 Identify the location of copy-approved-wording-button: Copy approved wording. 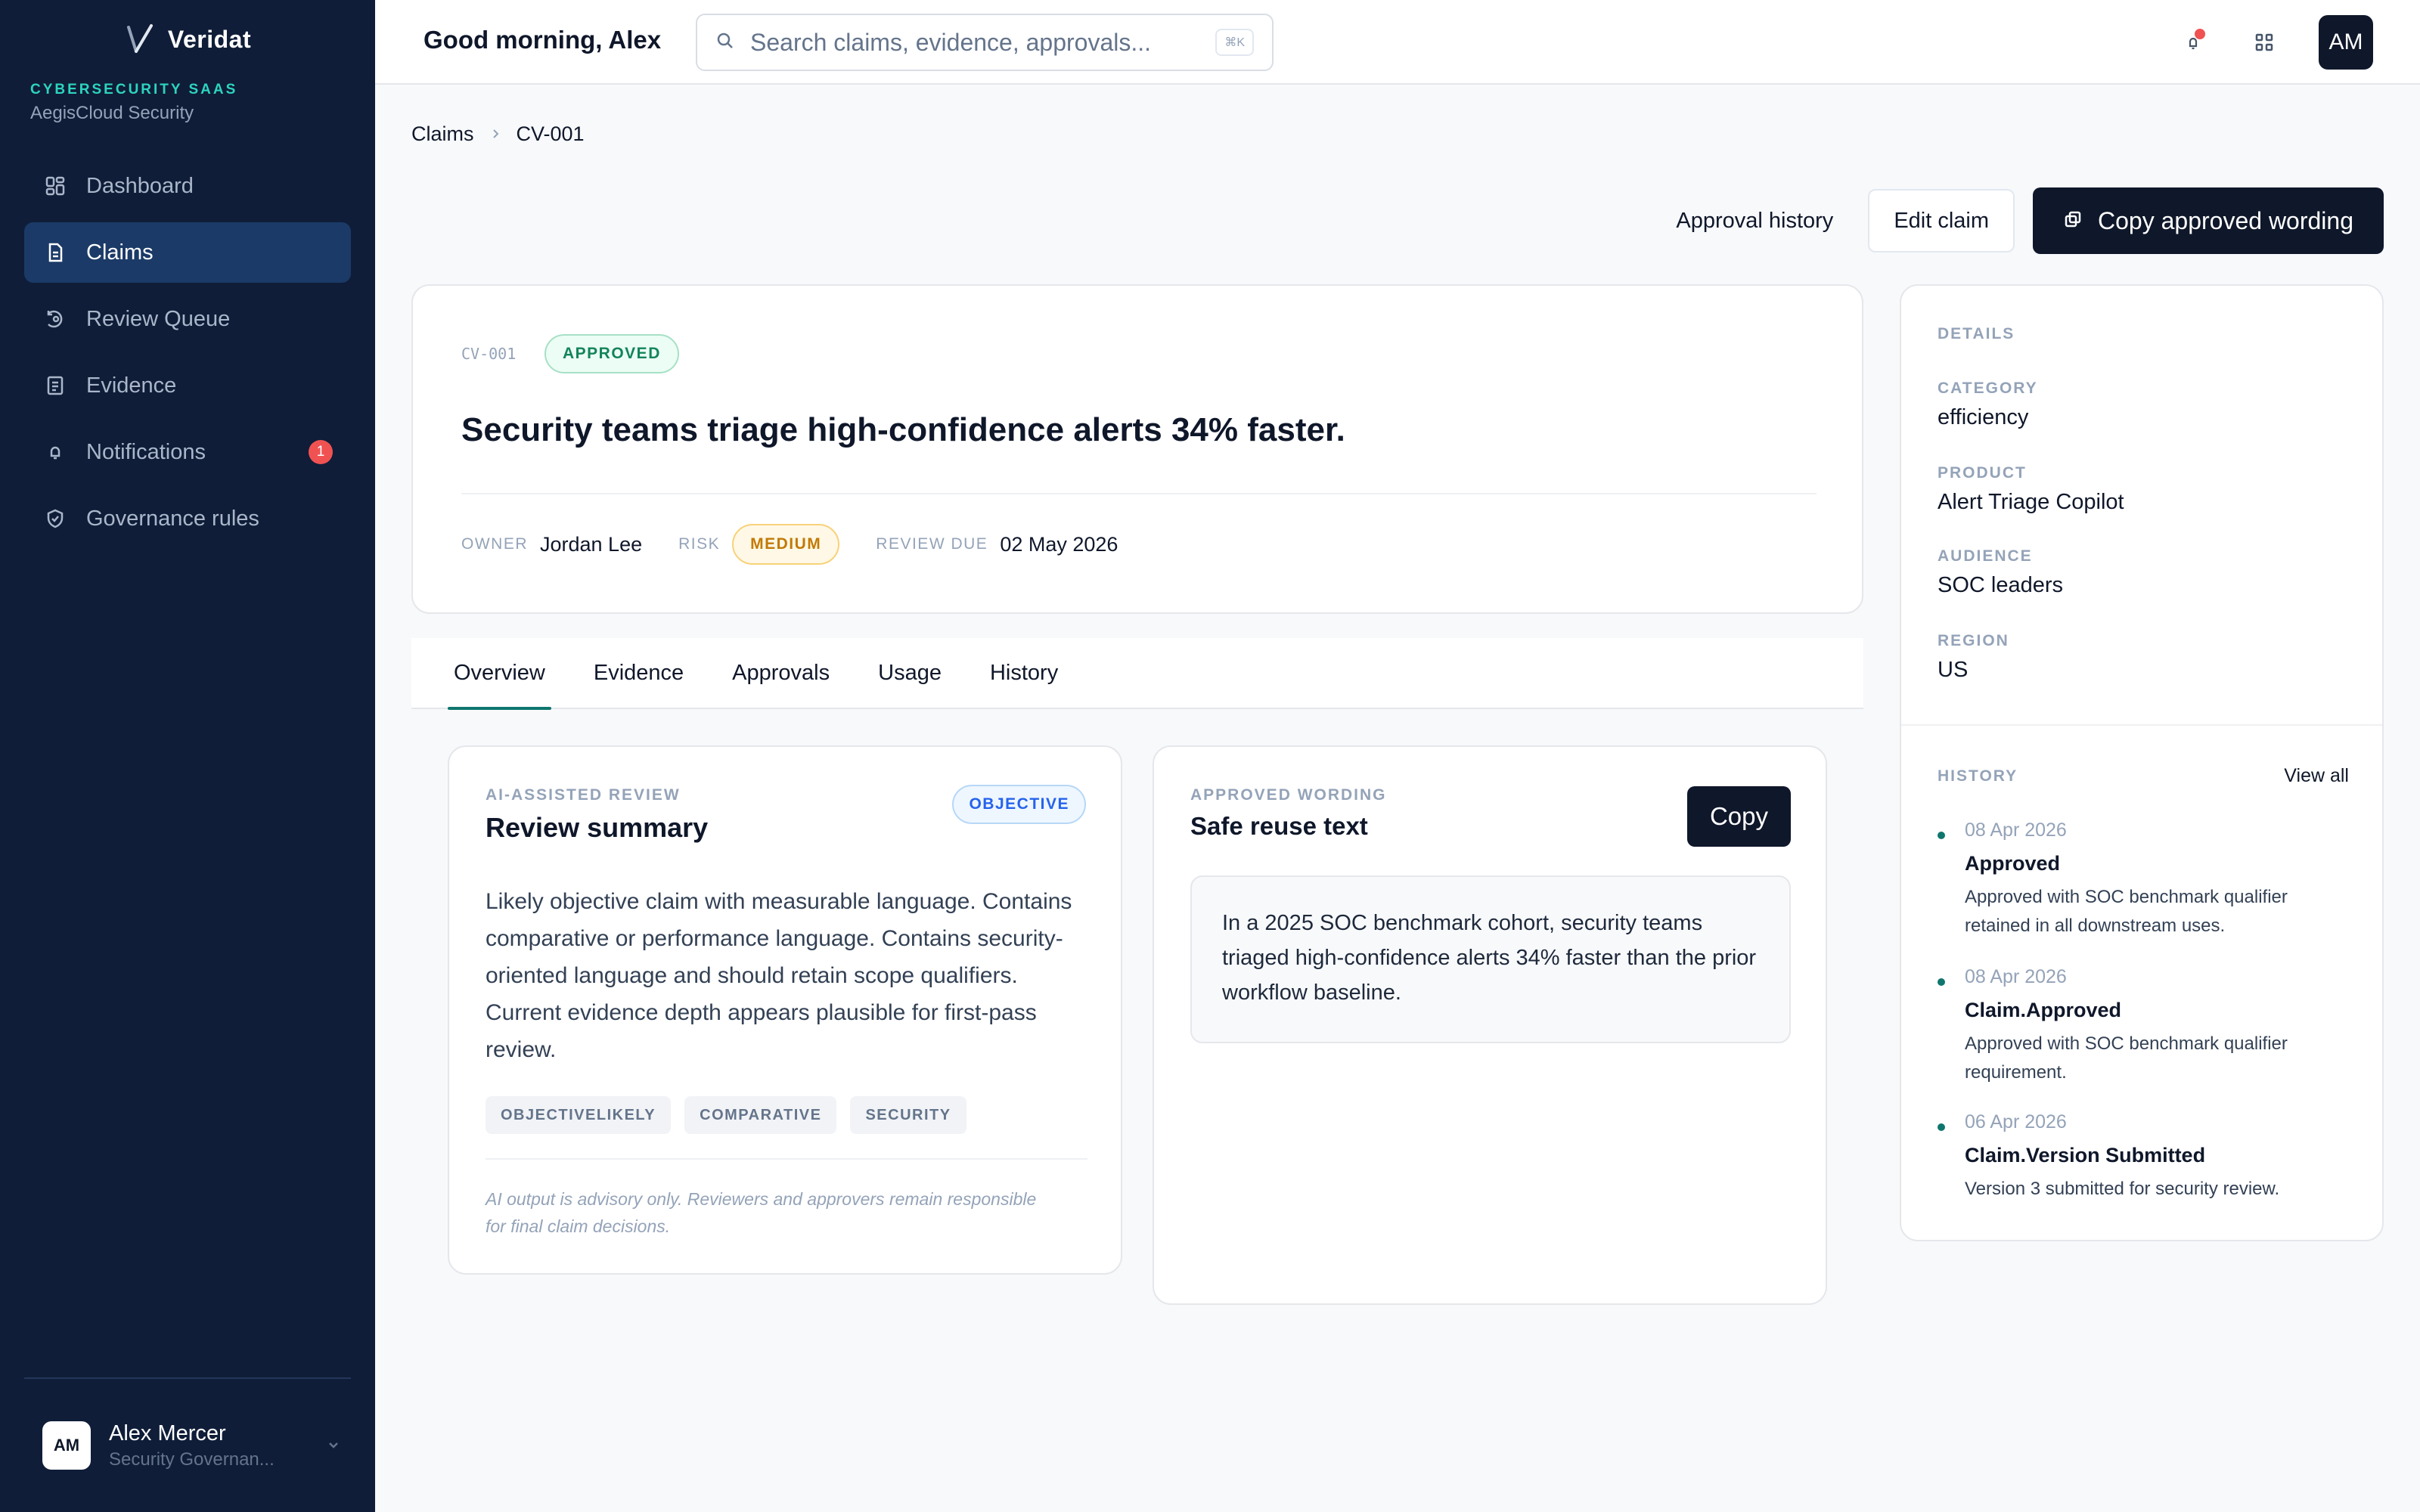
(2208, 221).